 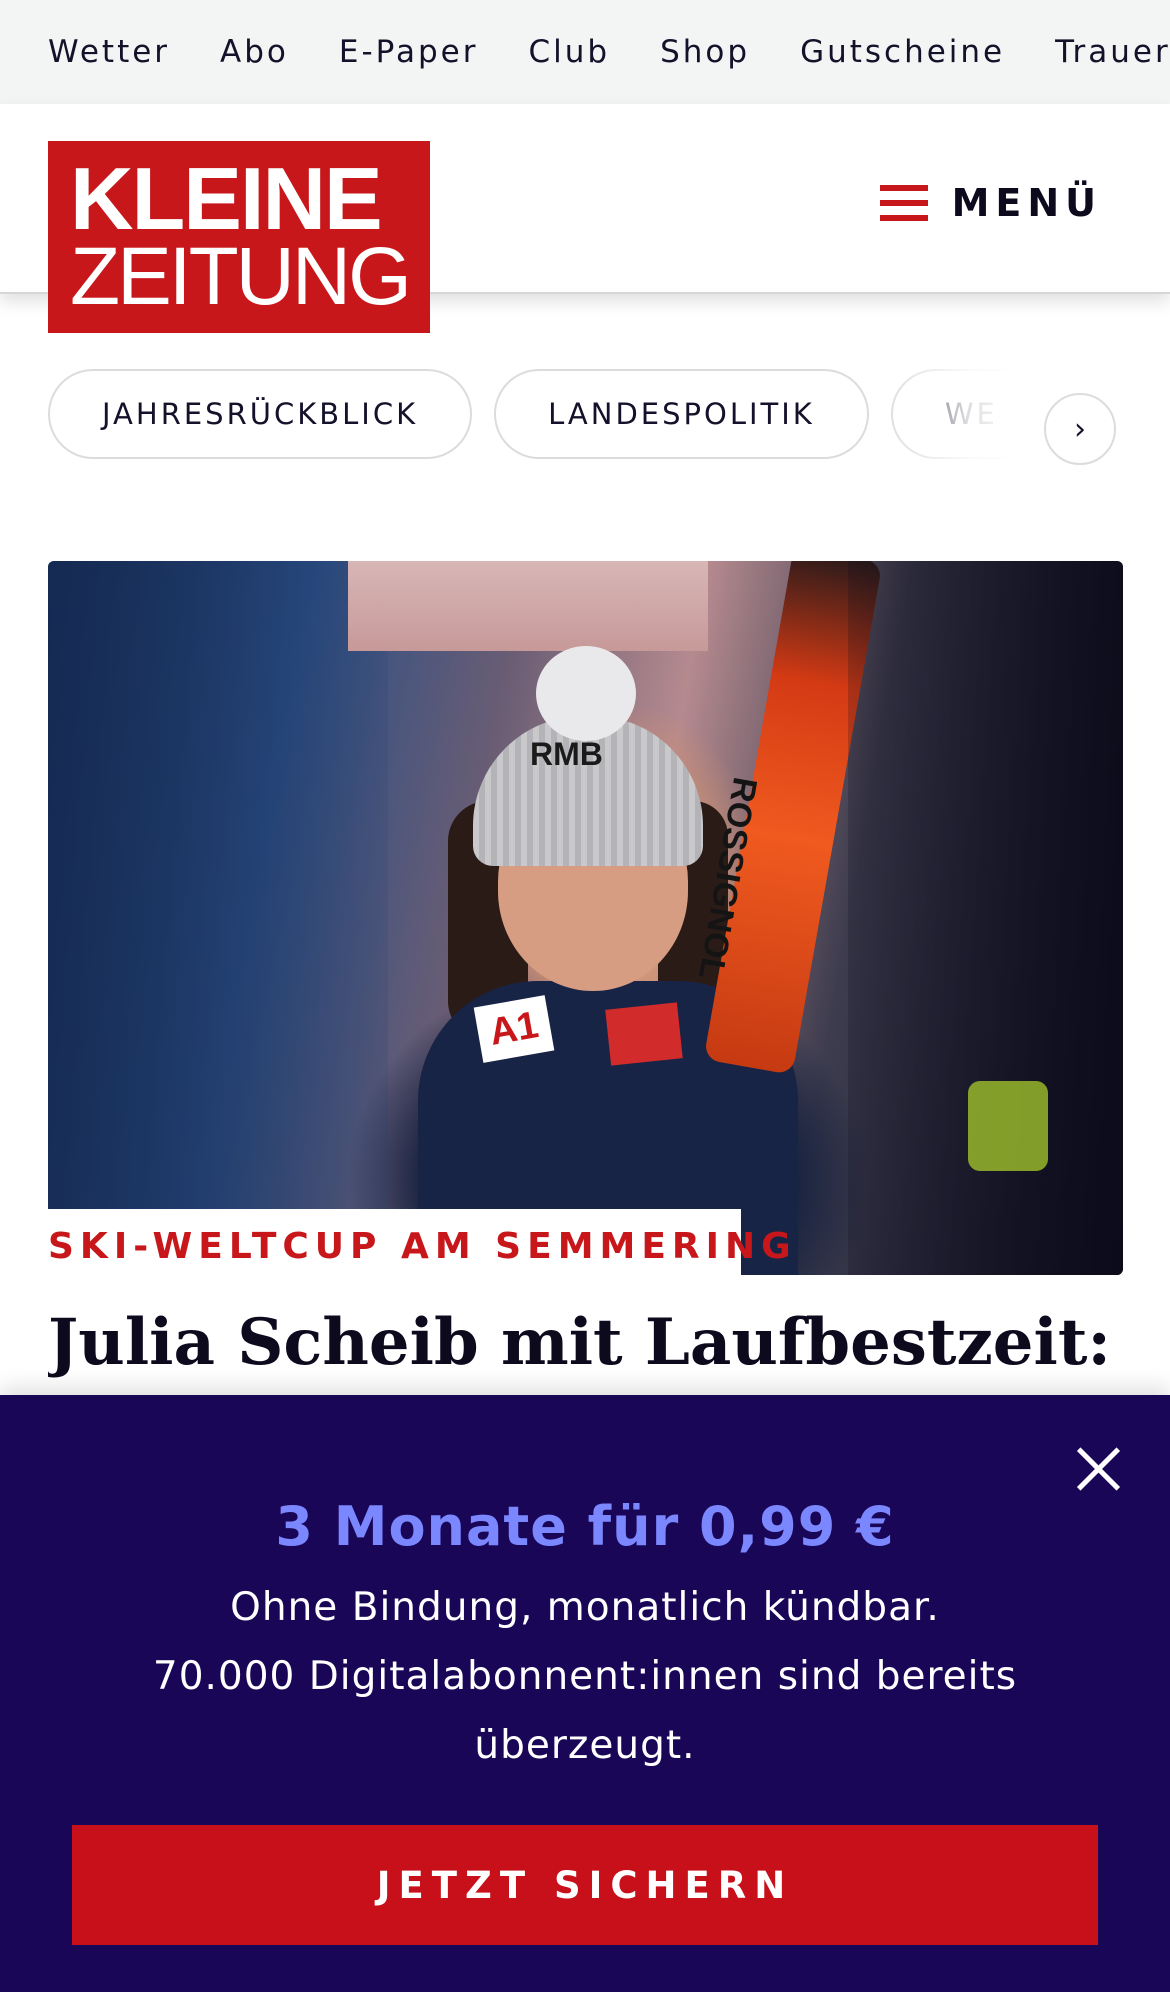 I want to click on menu-label: MENÜ, so click(x=1026, y=203).